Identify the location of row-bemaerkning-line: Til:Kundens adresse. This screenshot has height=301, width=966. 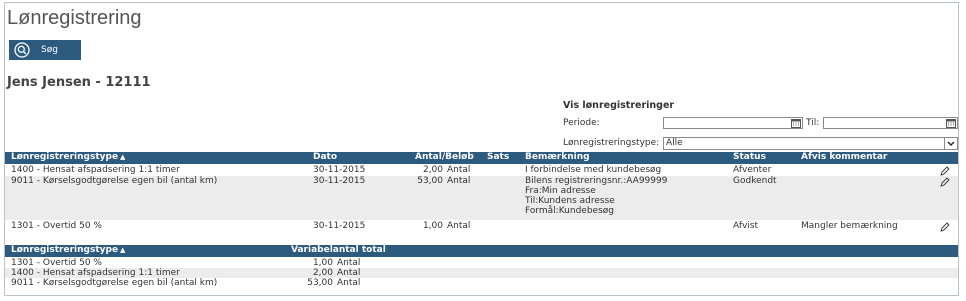
(570, 201).